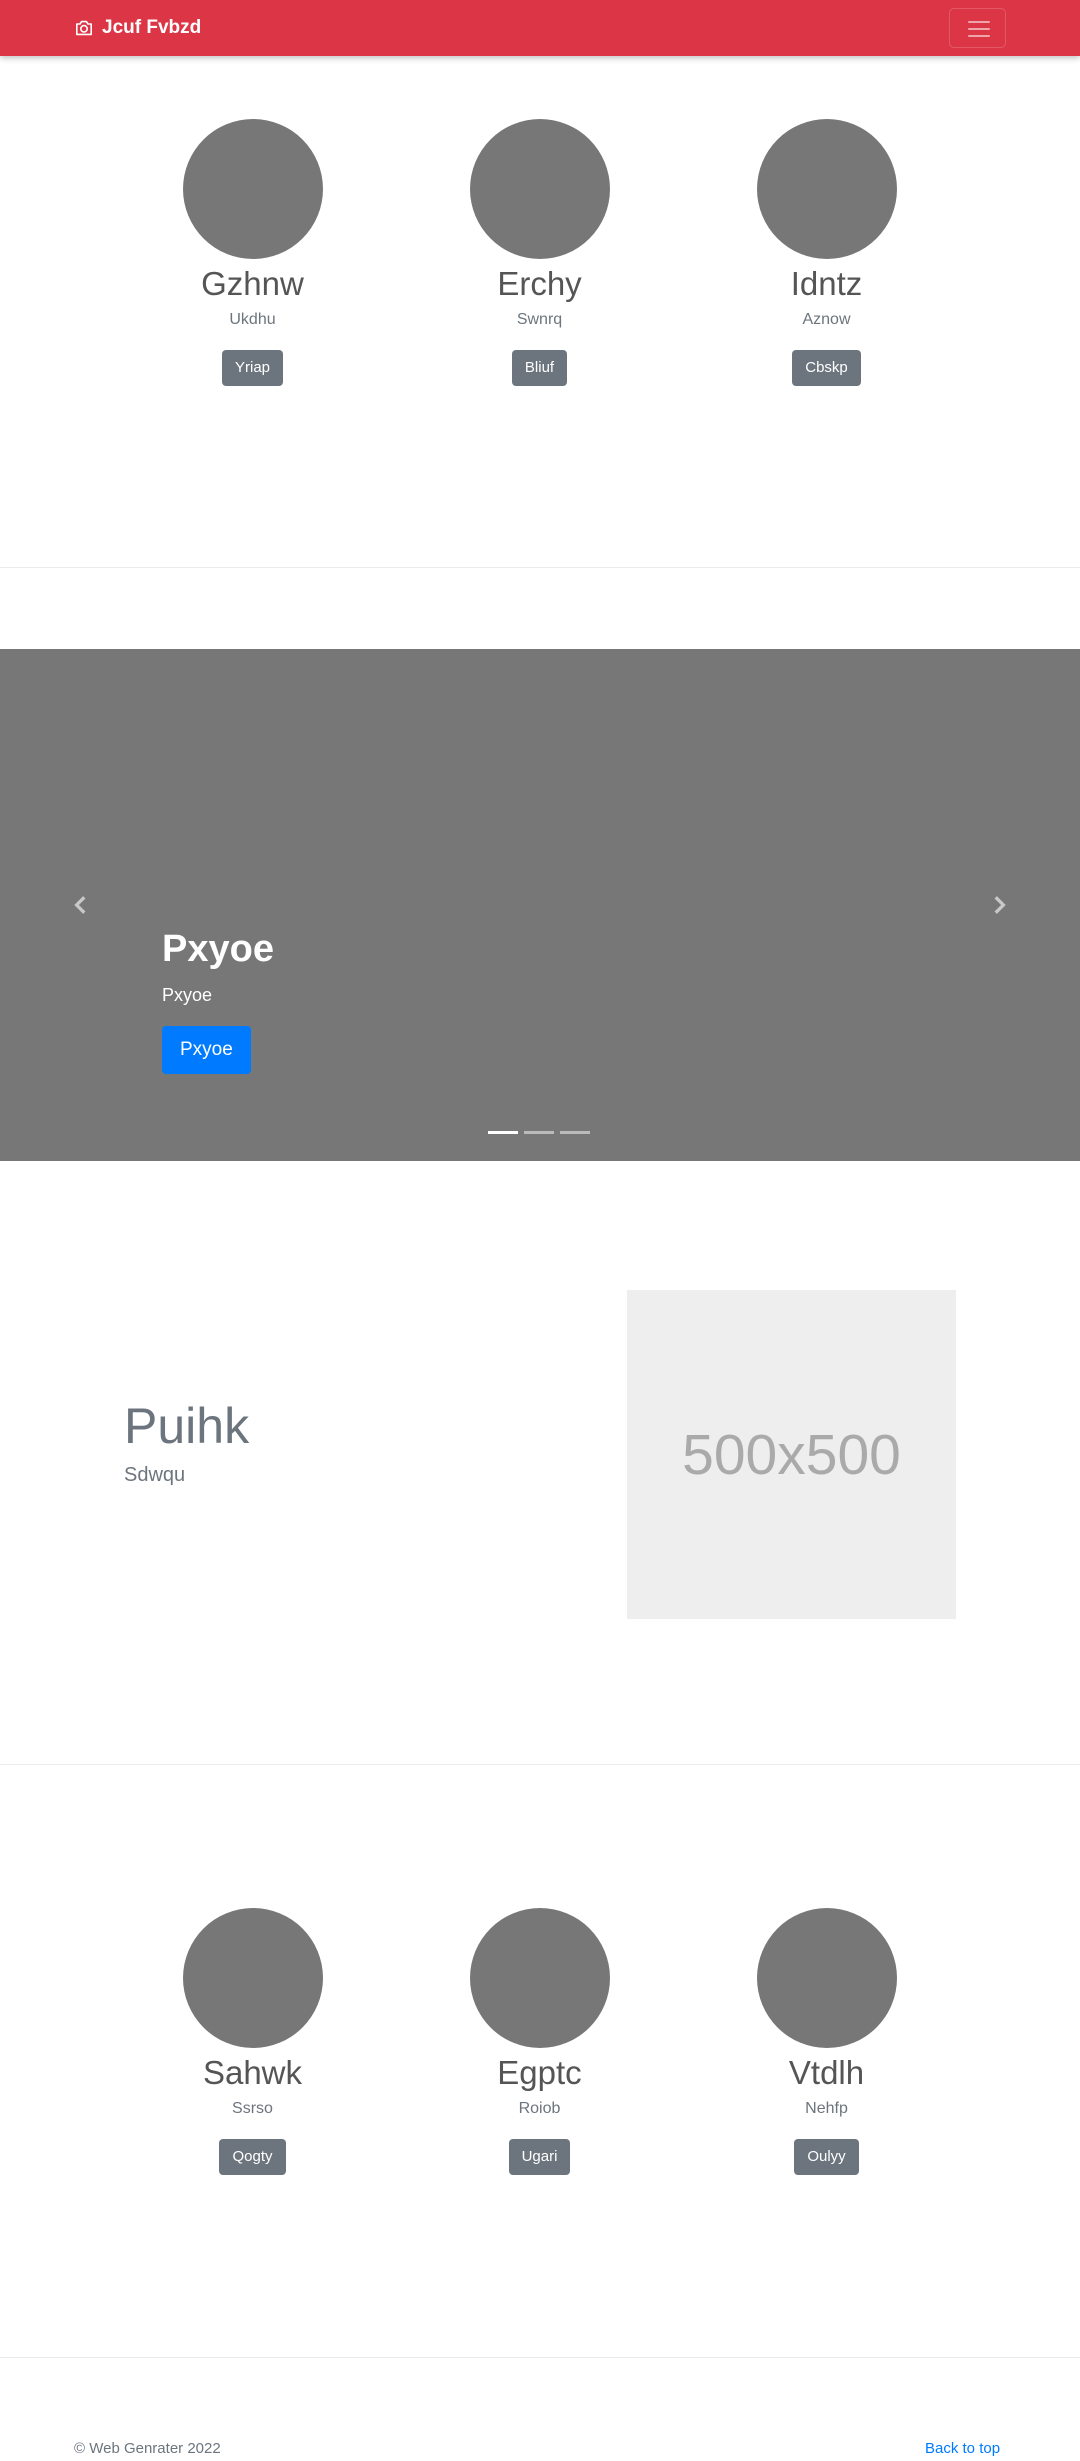  What do you see at coordinates (206, 1050) in the screenshot?
I see `carousel-button: Pxyoe` at bounding box center [206, 1050].